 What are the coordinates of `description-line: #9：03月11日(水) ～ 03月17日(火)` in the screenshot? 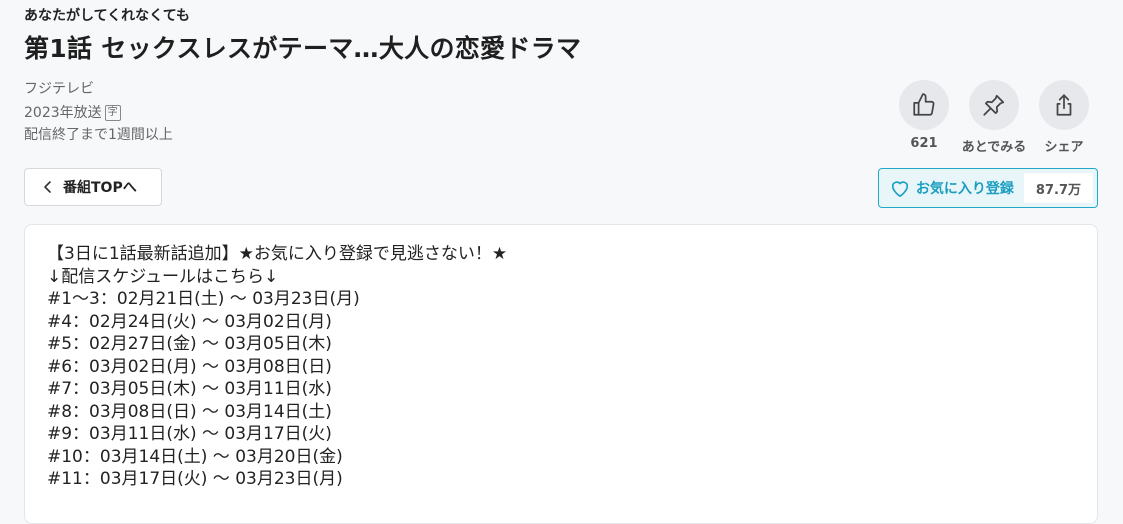 It's located at (189, 434).